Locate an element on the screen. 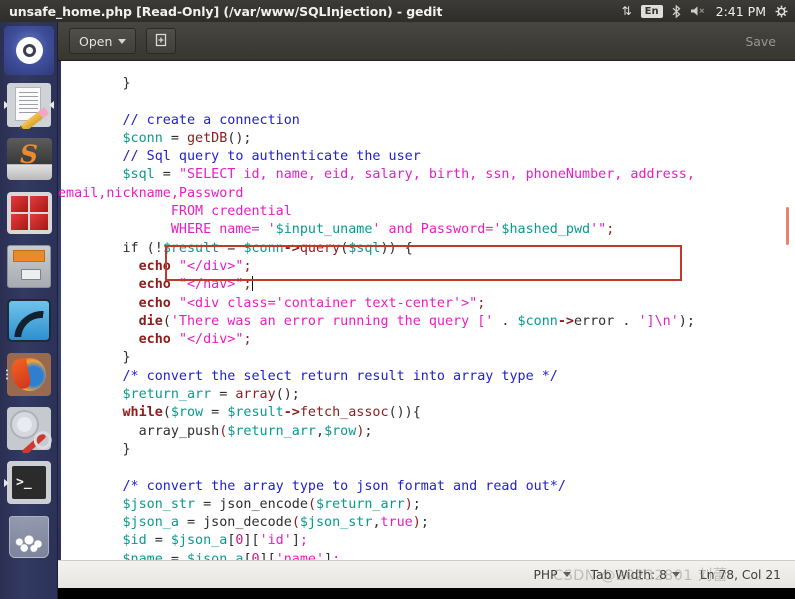 The height and width of the screenshot is (599, 795). gear-wrench-icon is located at coordinates (29, 430).